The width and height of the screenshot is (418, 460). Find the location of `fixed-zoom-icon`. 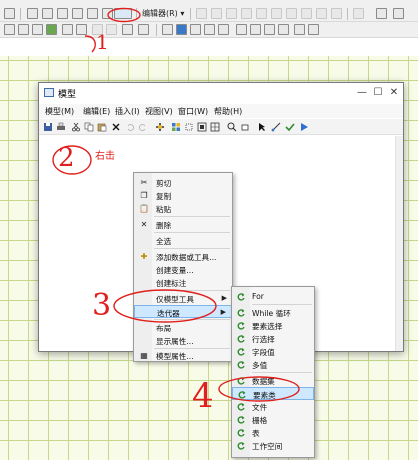

fixed-zoom-icon is located at coordinates (202, 127).